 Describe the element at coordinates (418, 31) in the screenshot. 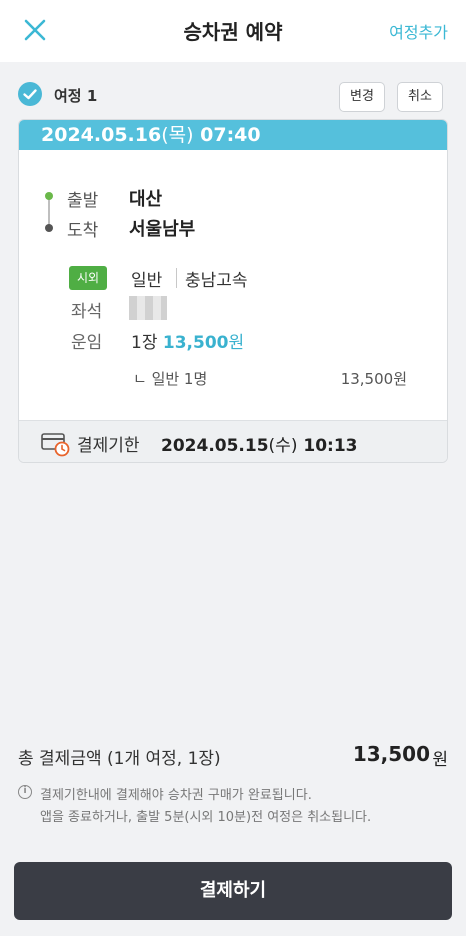

I see `add-trip-button: 여정추가` at that location.